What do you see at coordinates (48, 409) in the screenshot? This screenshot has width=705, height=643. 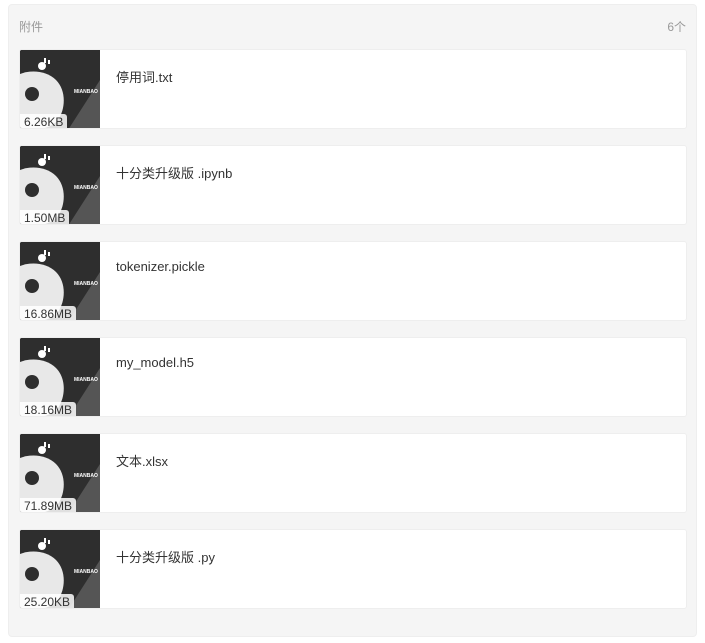 I see `file-size: 18.16MB` at bounding box center [48, 409].